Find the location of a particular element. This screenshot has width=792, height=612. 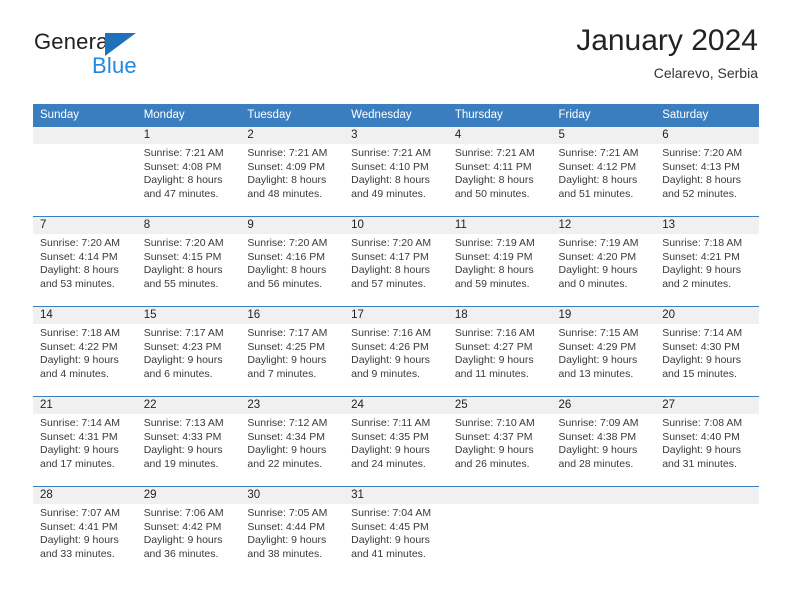

day-number: 12 is located at coordinates (603, 225).